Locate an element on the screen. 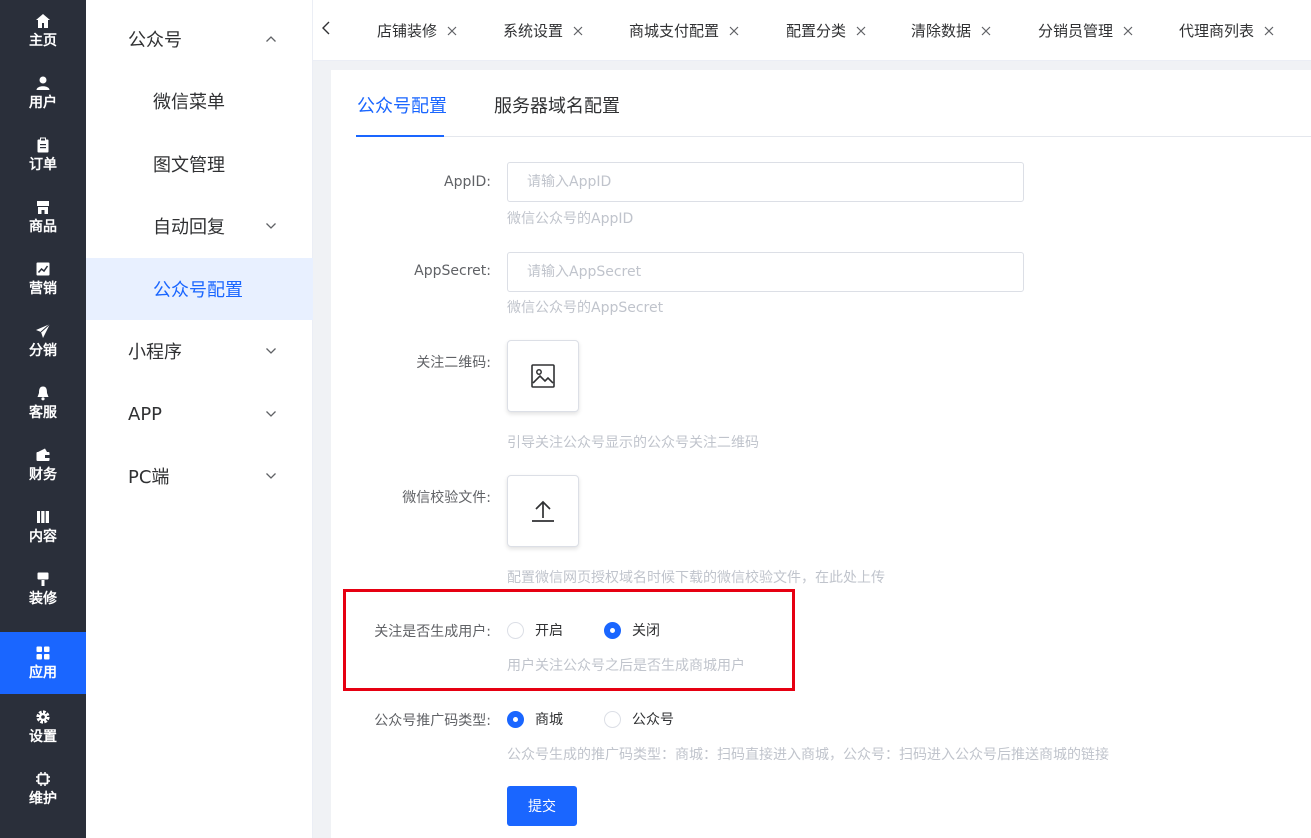 The image size is (1311, 838). rail-label: 营销 is located at coordinates (43, 289).